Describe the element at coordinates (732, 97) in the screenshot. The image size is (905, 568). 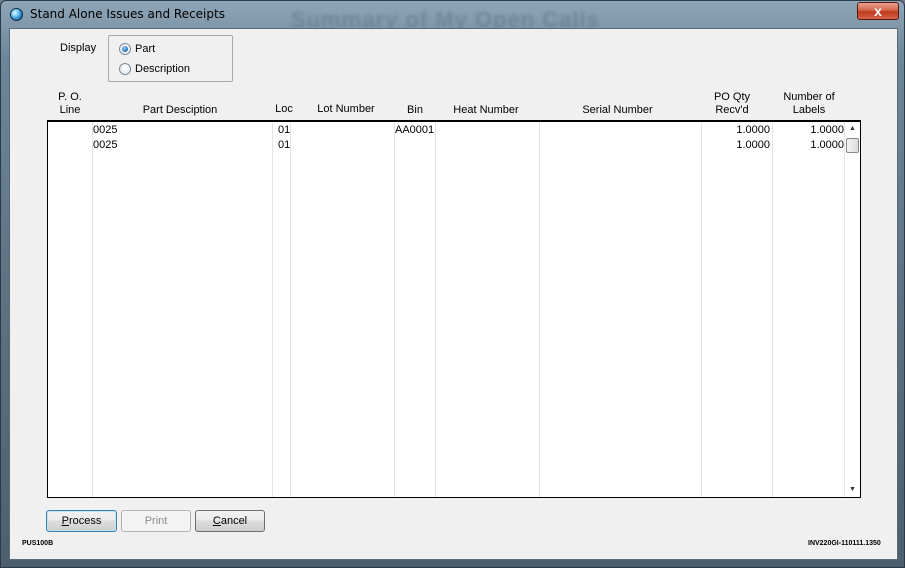
I see `column-header-po-qty-1: PO Qty` at that location.